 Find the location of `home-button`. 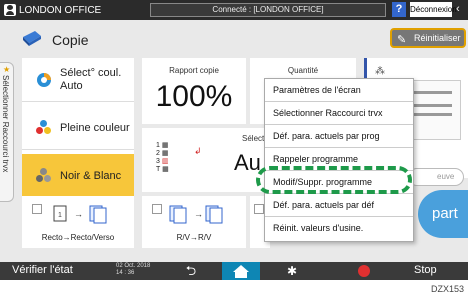

home-button is located at coordinates (241, 271).